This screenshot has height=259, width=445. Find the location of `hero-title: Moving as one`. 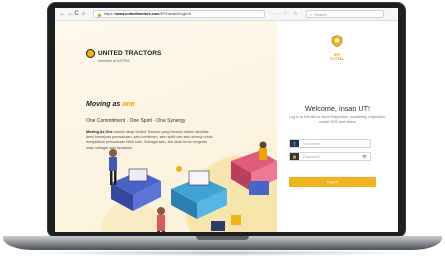

hero-title: Moving as one is located at coordinates (110, 104).